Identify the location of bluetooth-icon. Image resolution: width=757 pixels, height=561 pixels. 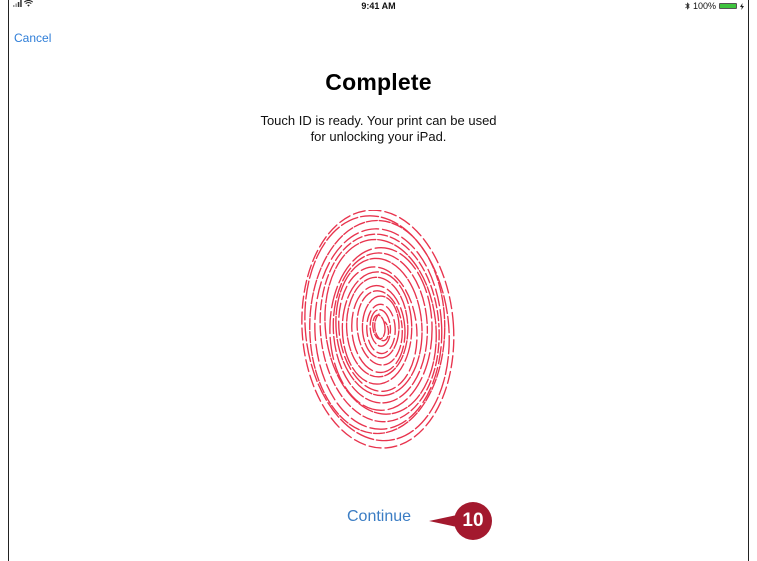
(687, 6).